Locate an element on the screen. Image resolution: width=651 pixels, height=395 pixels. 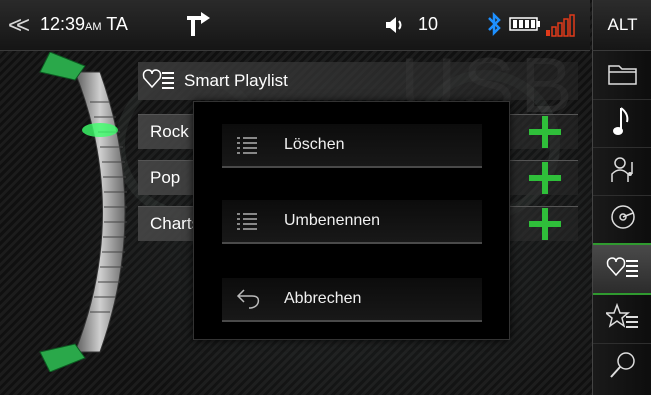
rename-button: Umbenennen is located at coordinates (352, 222).